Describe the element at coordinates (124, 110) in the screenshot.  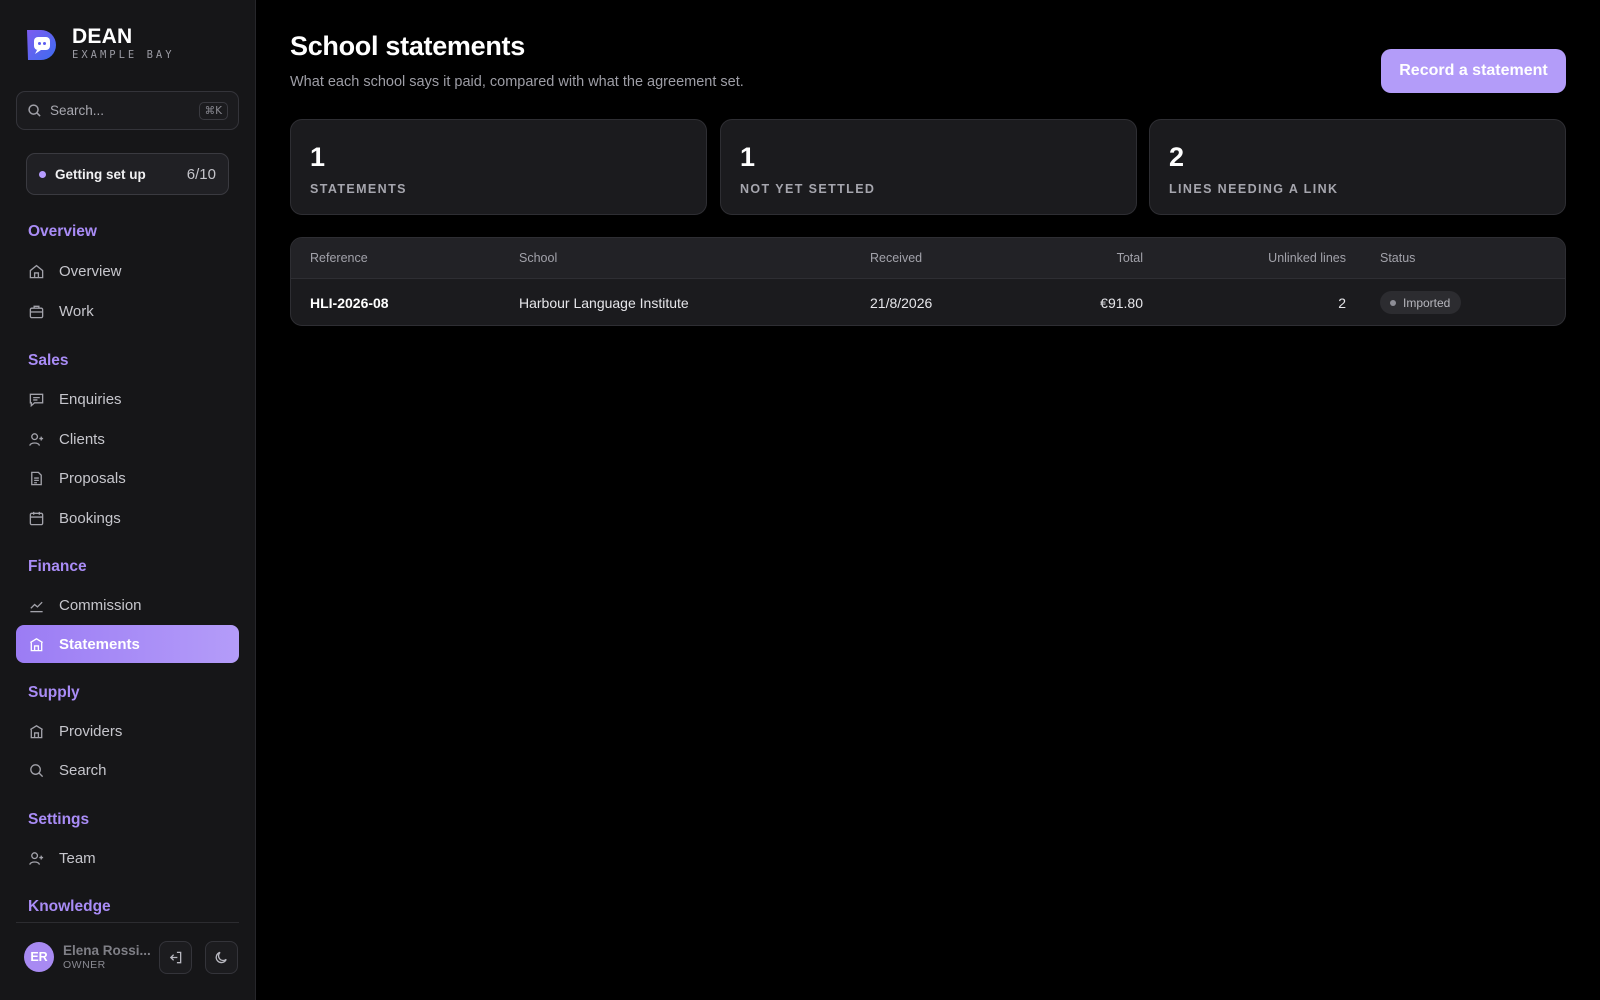
I see `search-input` at that location.